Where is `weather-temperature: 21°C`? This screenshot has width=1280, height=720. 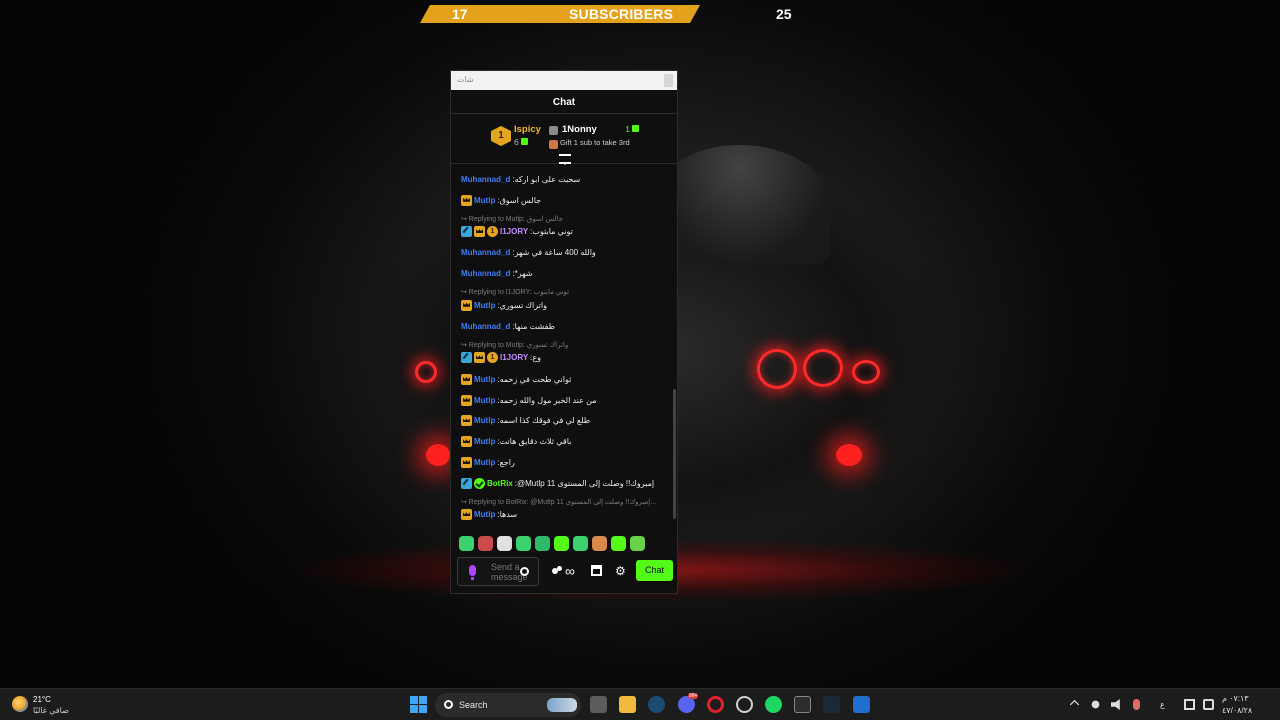
weather-temperature: 21°C is located at coordinates (42, 699).